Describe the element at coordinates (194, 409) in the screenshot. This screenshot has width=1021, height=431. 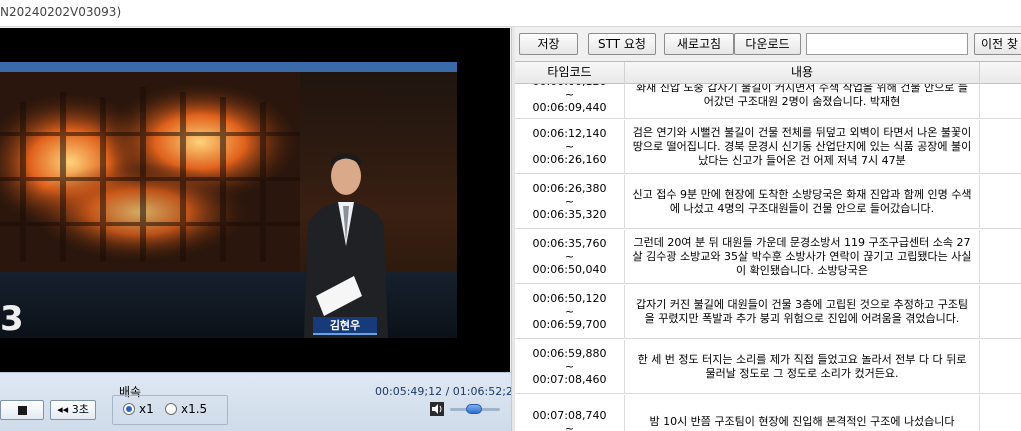
I see `speed-x1-5-label: x1.5` at that location.